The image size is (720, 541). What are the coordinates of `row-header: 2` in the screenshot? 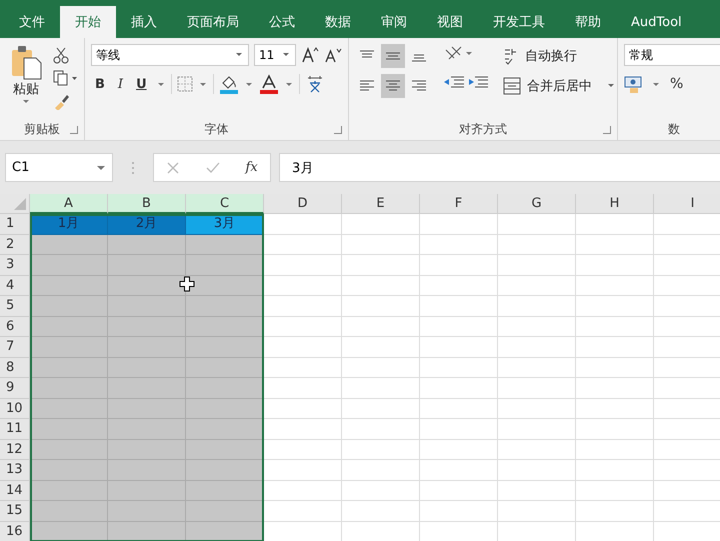 It's located at (15, 244).